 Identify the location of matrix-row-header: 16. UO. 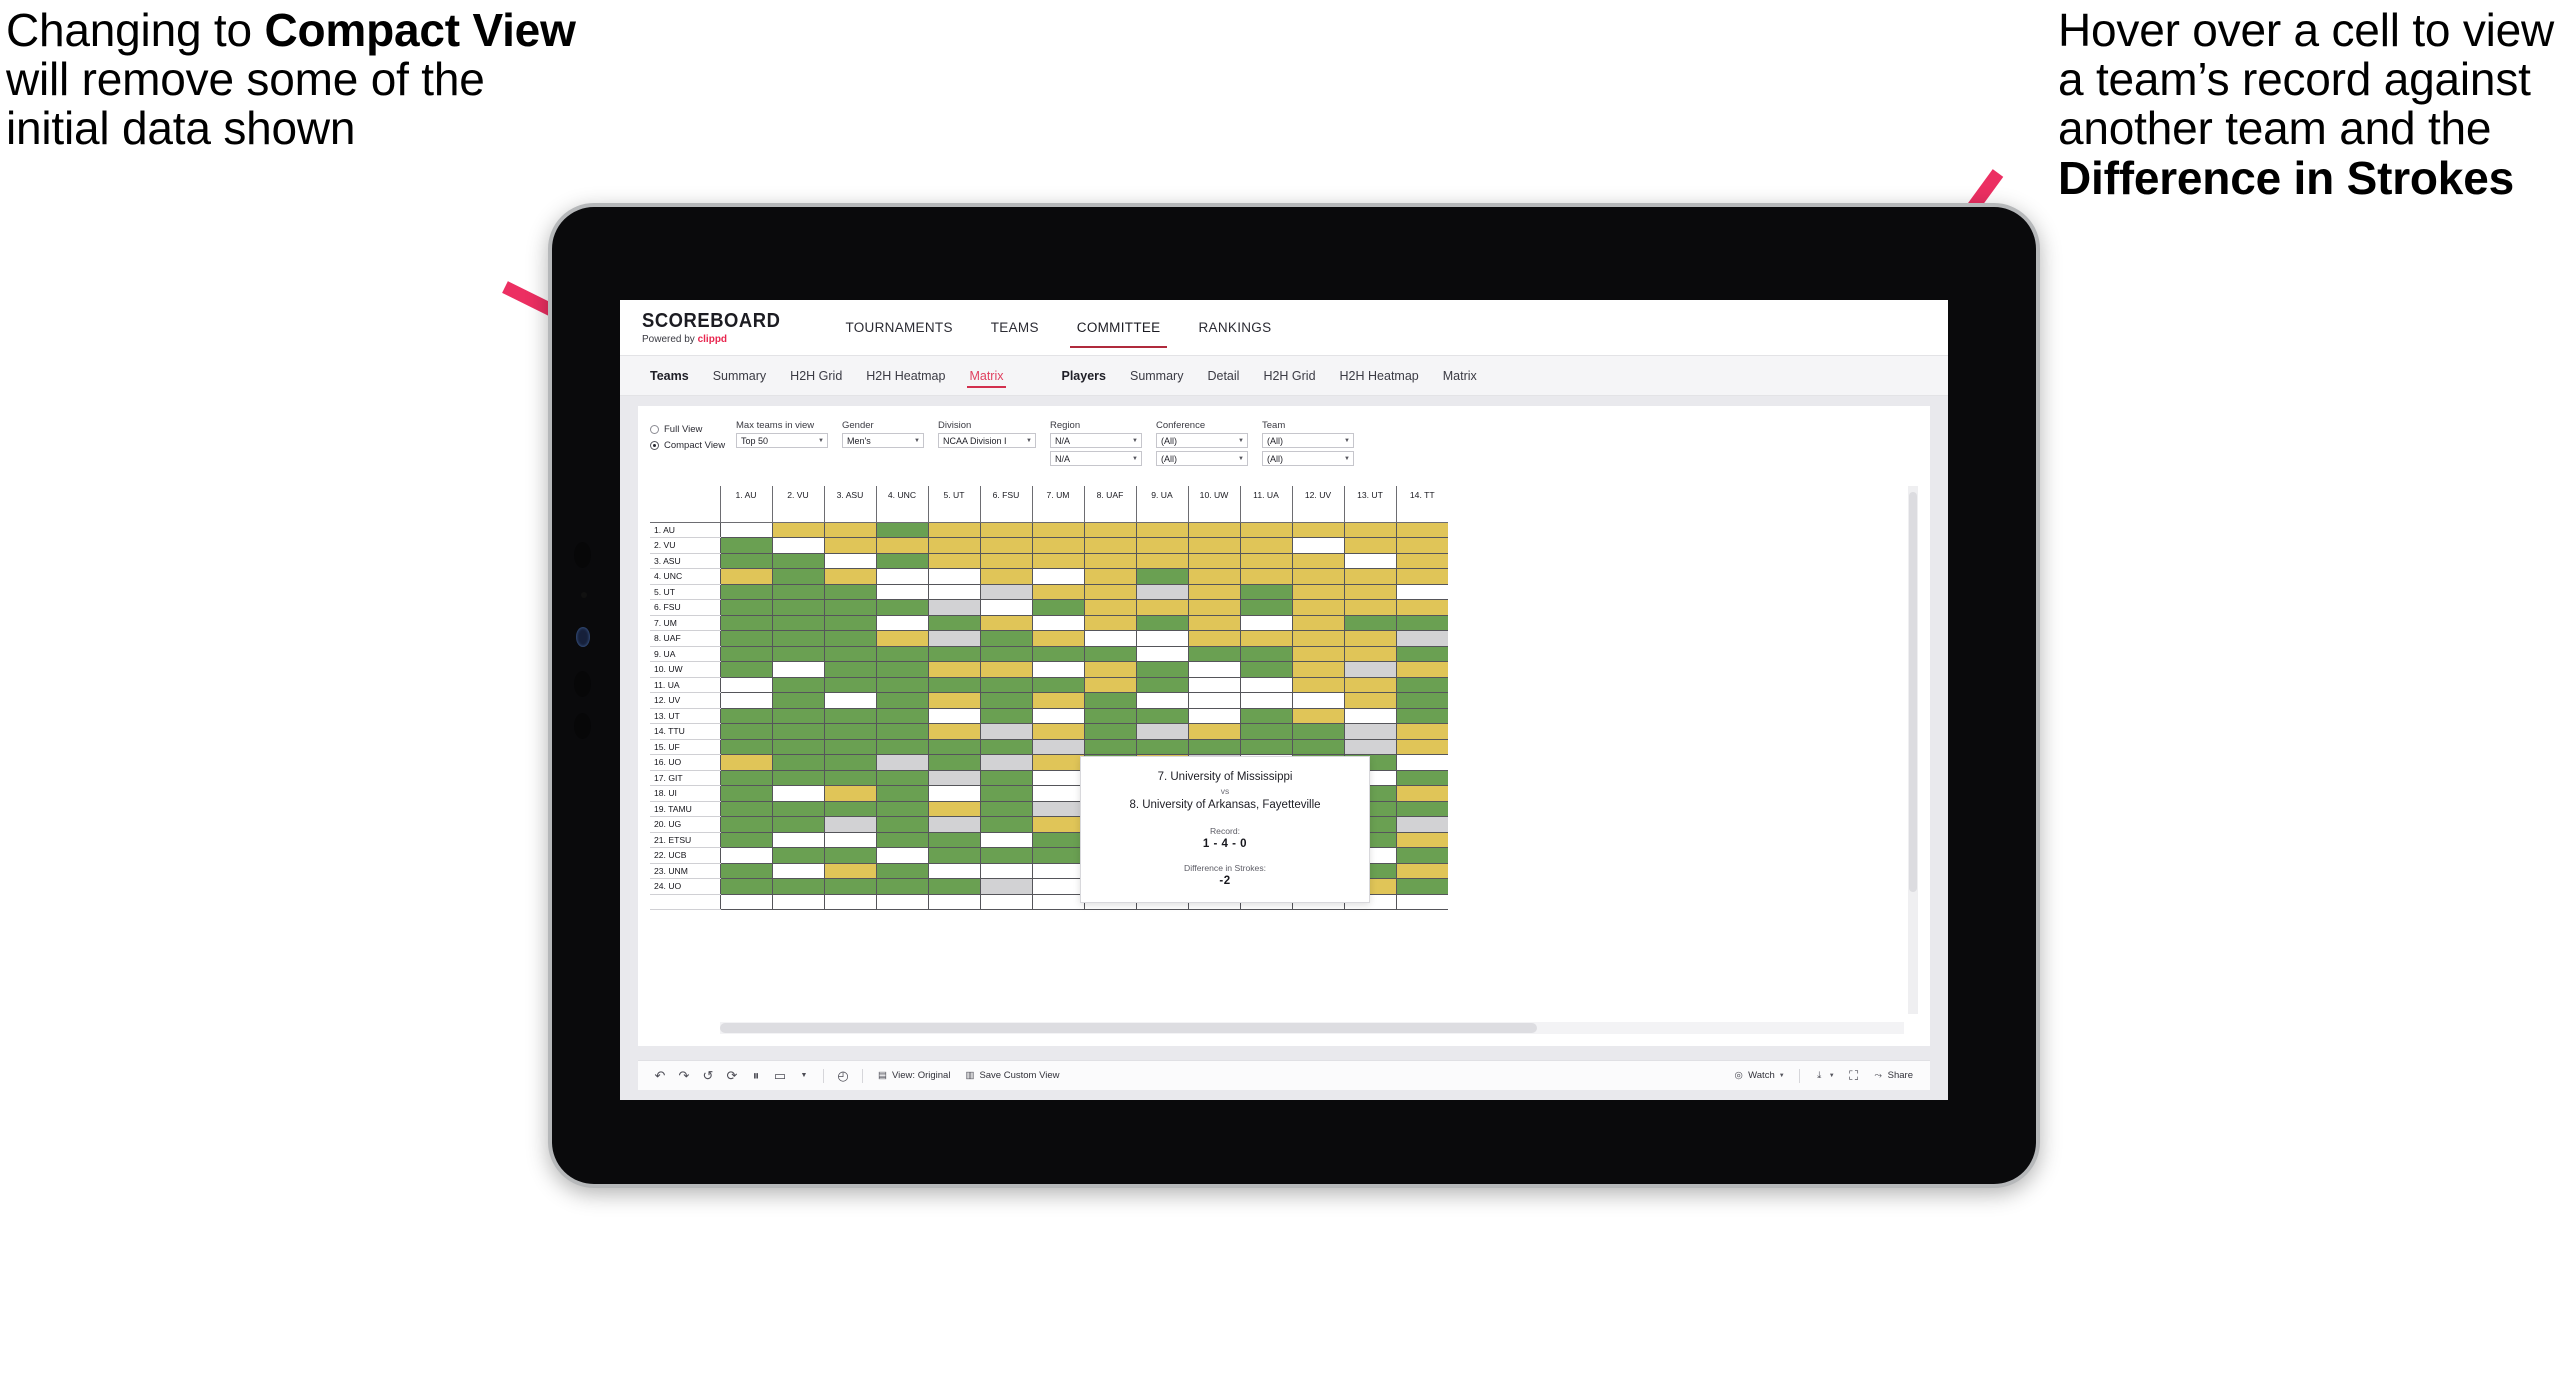
(685, 762).